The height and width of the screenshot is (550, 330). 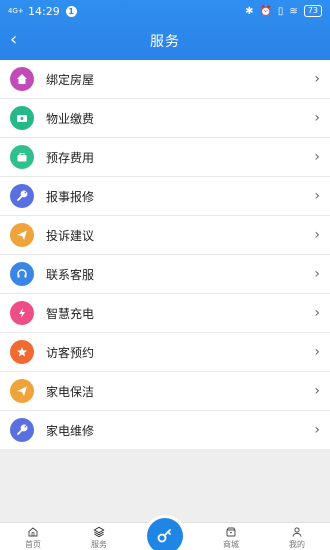 What do you see at coordinates (231, 544) in the screenshot?
I see `tab-label: 商城` at bounding box center [231, 544].